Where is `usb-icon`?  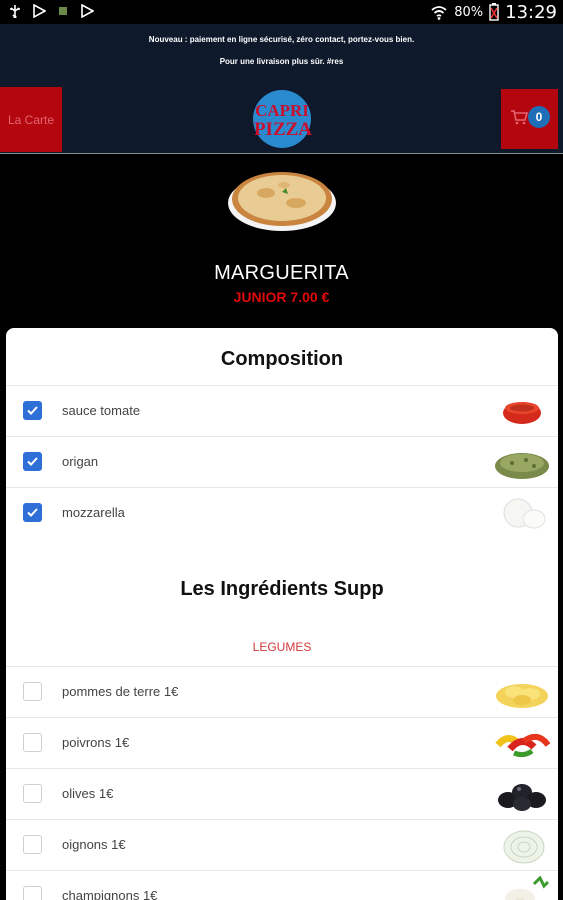 usb-icon is located at coordinates (15, 11).